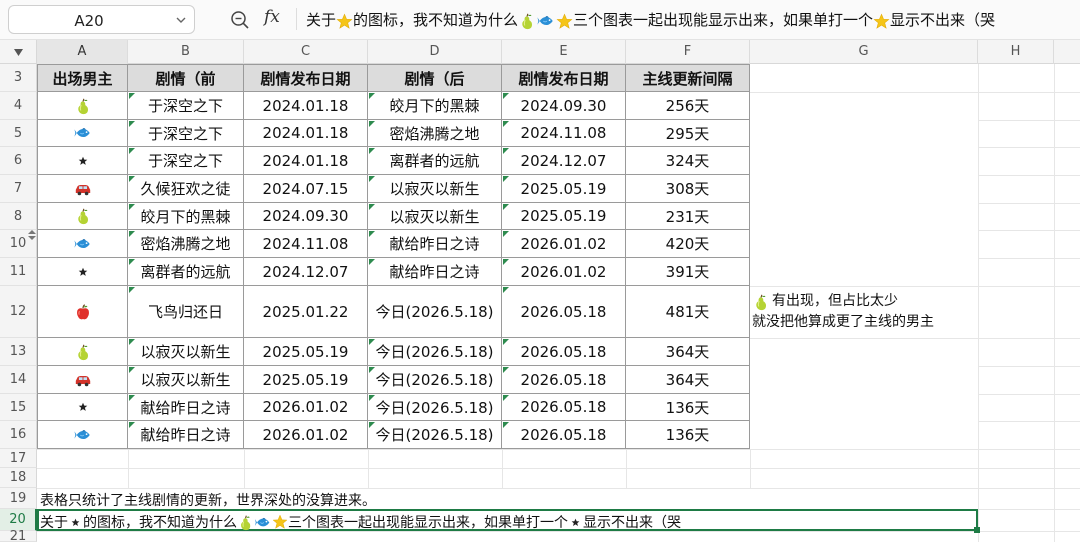 This screenshot has width=1080, height=542. Describe the element at coordinates (435, 106) in the screenshot. I see `table-cell: 皎月下的黑棘` at that location.